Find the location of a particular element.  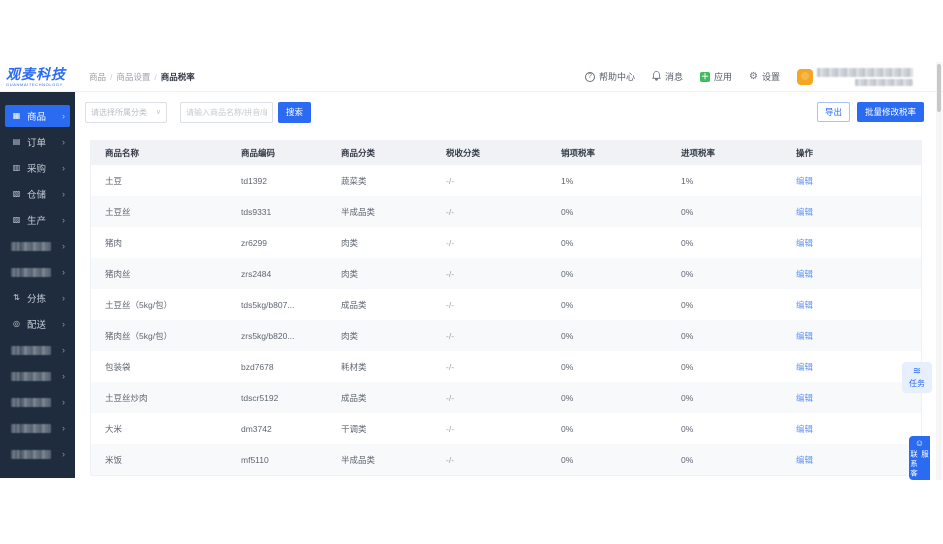

cell-code: tdscr5192 is located at coordinates (260, 397).